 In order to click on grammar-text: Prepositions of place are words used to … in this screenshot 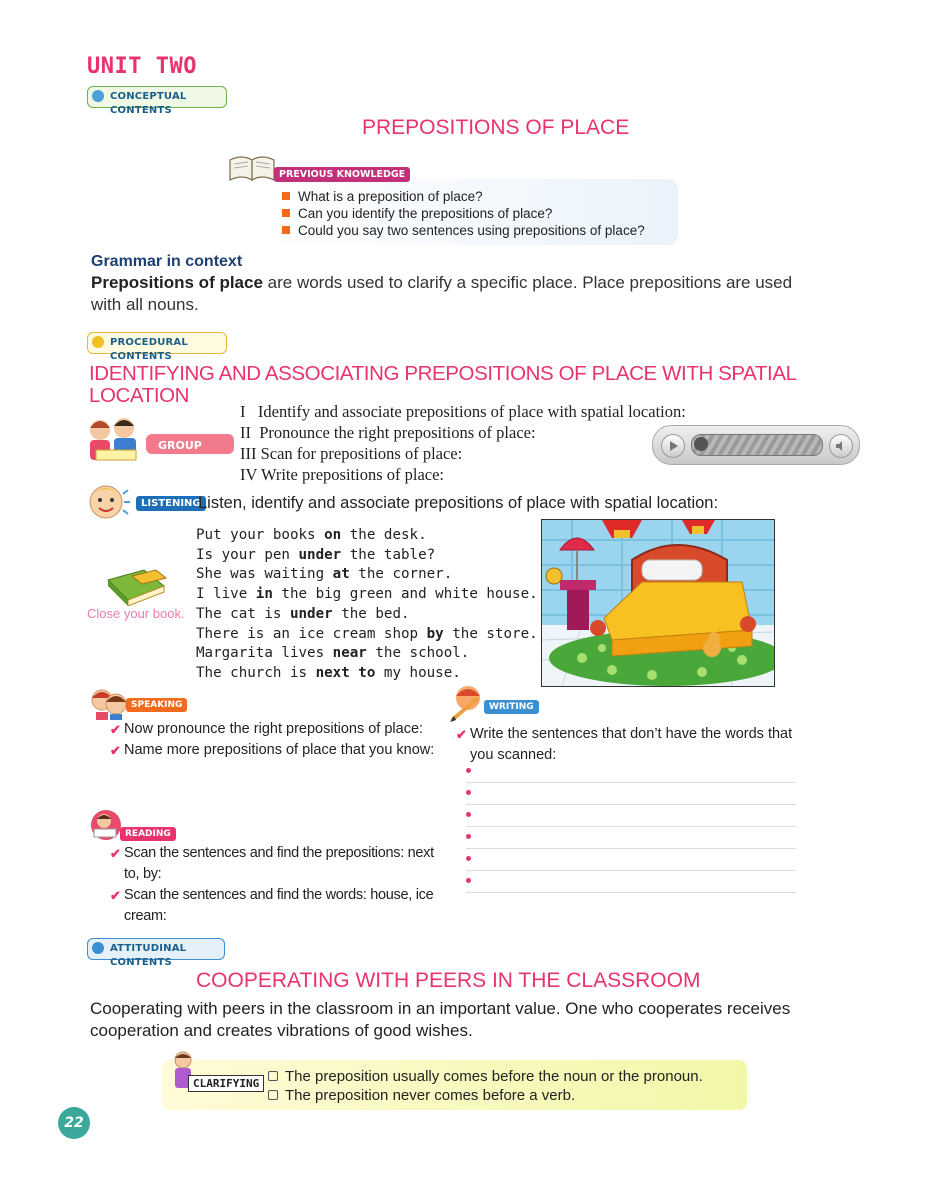, I will do `click(451, 294)`.